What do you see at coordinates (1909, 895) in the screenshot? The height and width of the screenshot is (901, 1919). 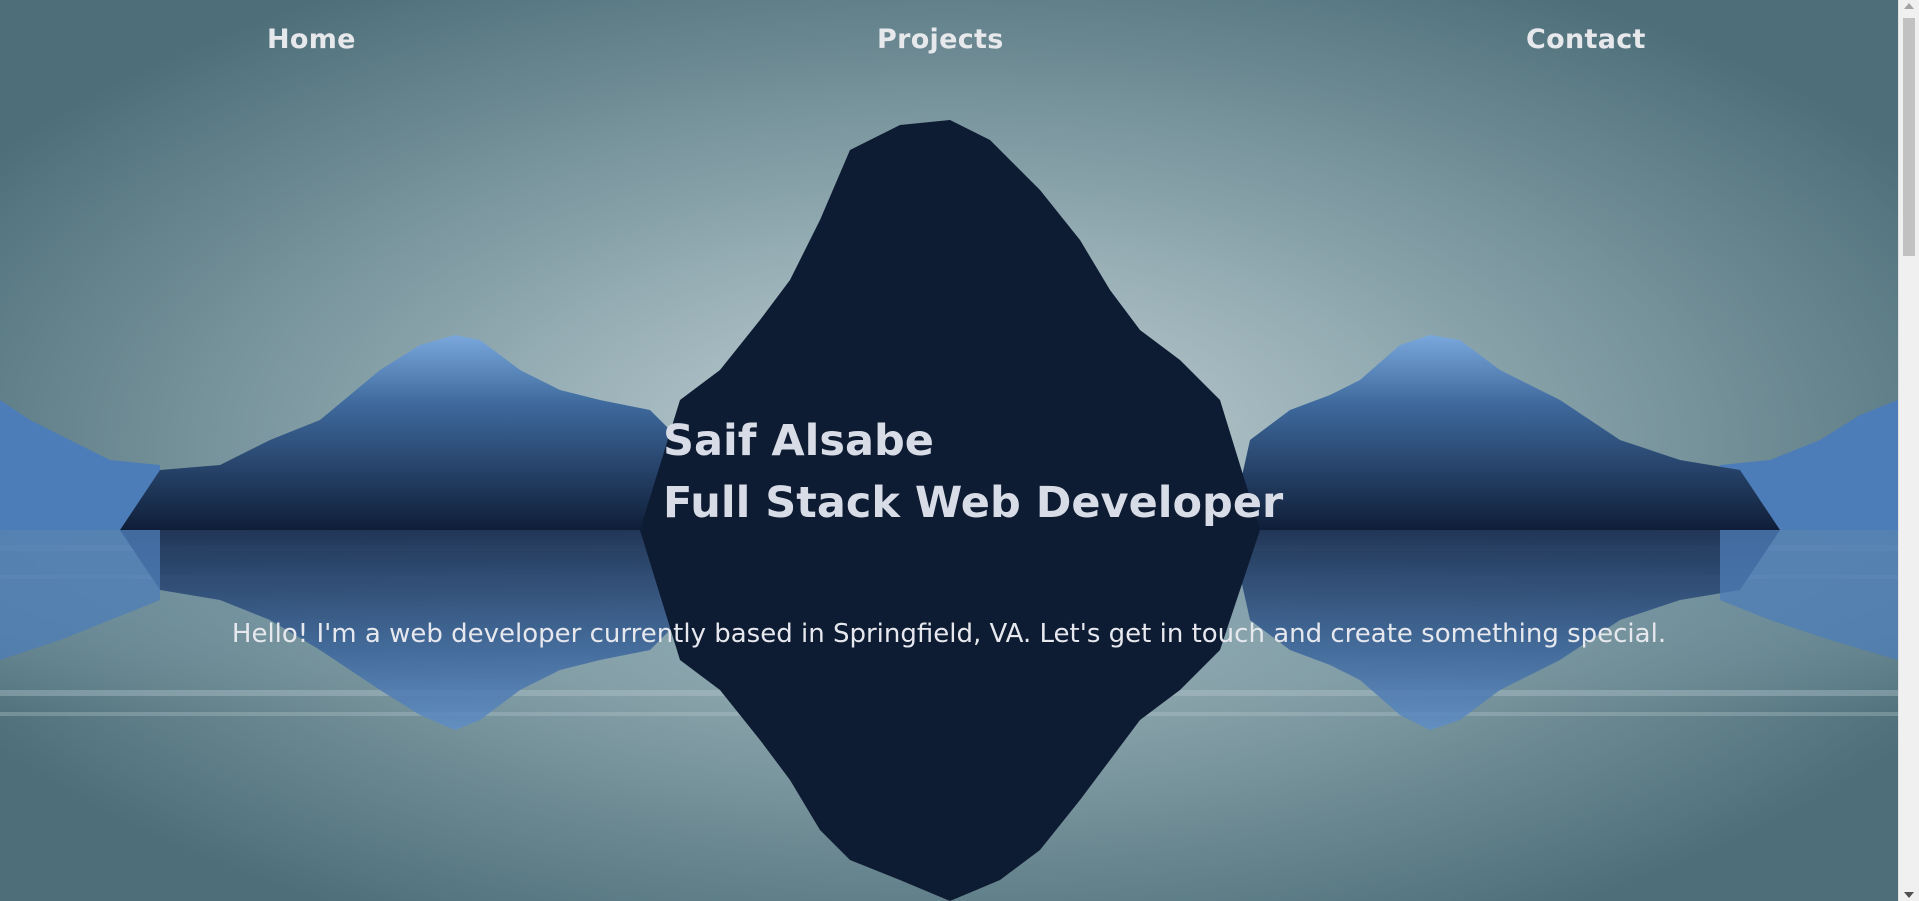 I see `scroll-down-arrow-icon` at bounding box center [1909, 895].